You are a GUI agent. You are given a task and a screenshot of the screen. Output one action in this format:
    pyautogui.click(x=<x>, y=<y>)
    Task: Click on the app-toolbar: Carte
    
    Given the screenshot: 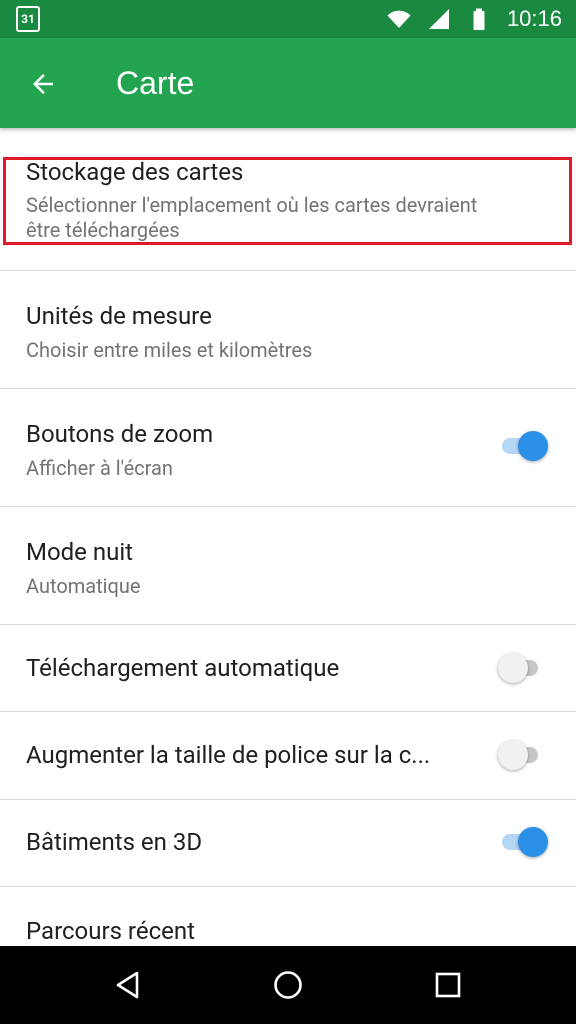 What is the action you would take?
    pyautogui.click(x=288, y=83)
    